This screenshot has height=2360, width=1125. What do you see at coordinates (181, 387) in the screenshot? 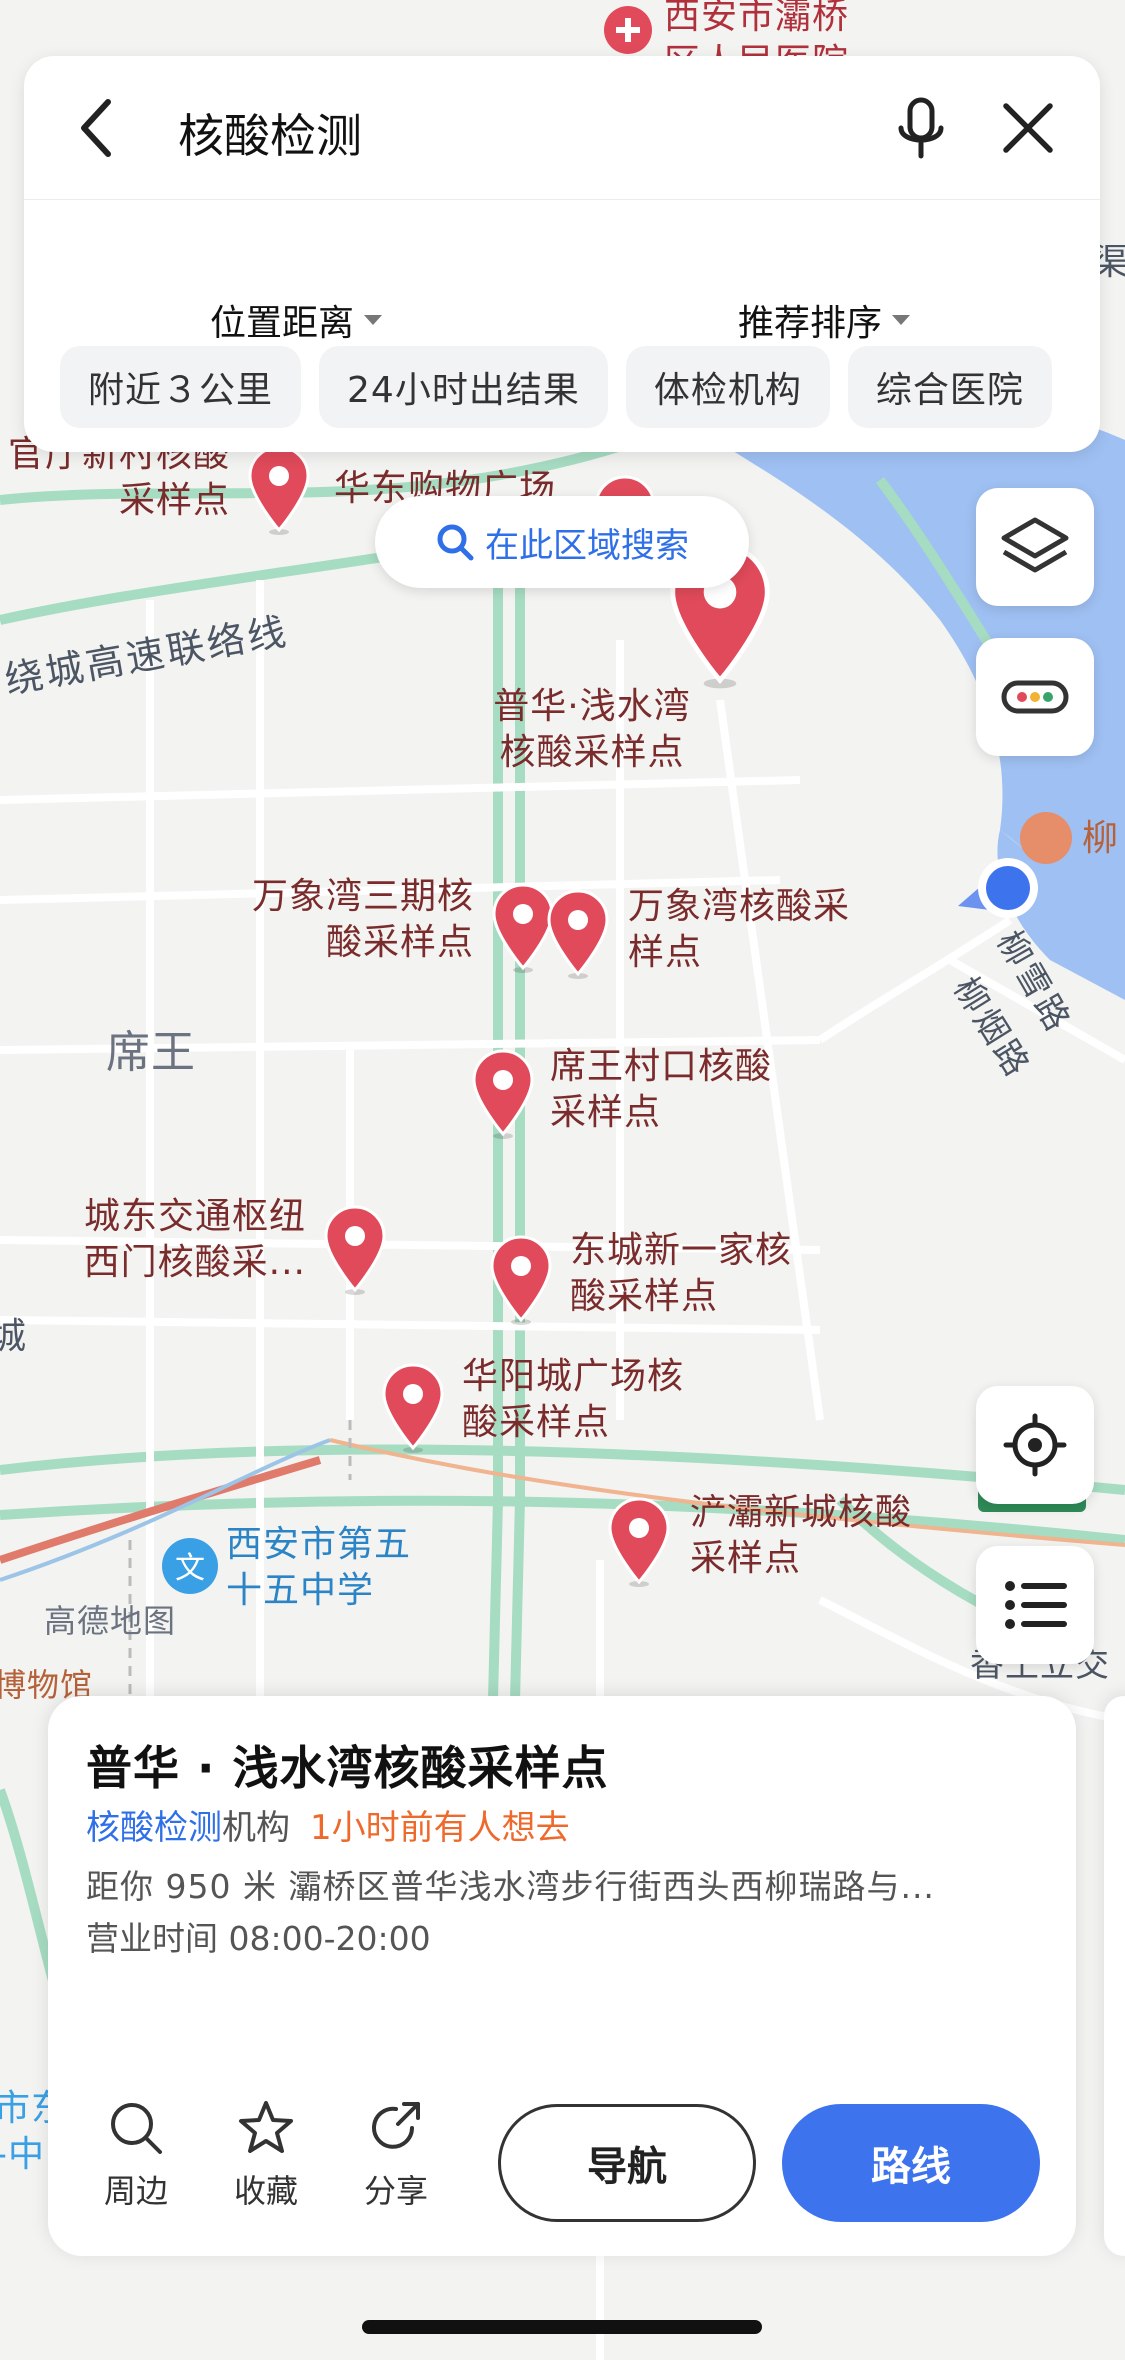
I see `filter-chip: 附近３公里` at bounding box center [181, 387].